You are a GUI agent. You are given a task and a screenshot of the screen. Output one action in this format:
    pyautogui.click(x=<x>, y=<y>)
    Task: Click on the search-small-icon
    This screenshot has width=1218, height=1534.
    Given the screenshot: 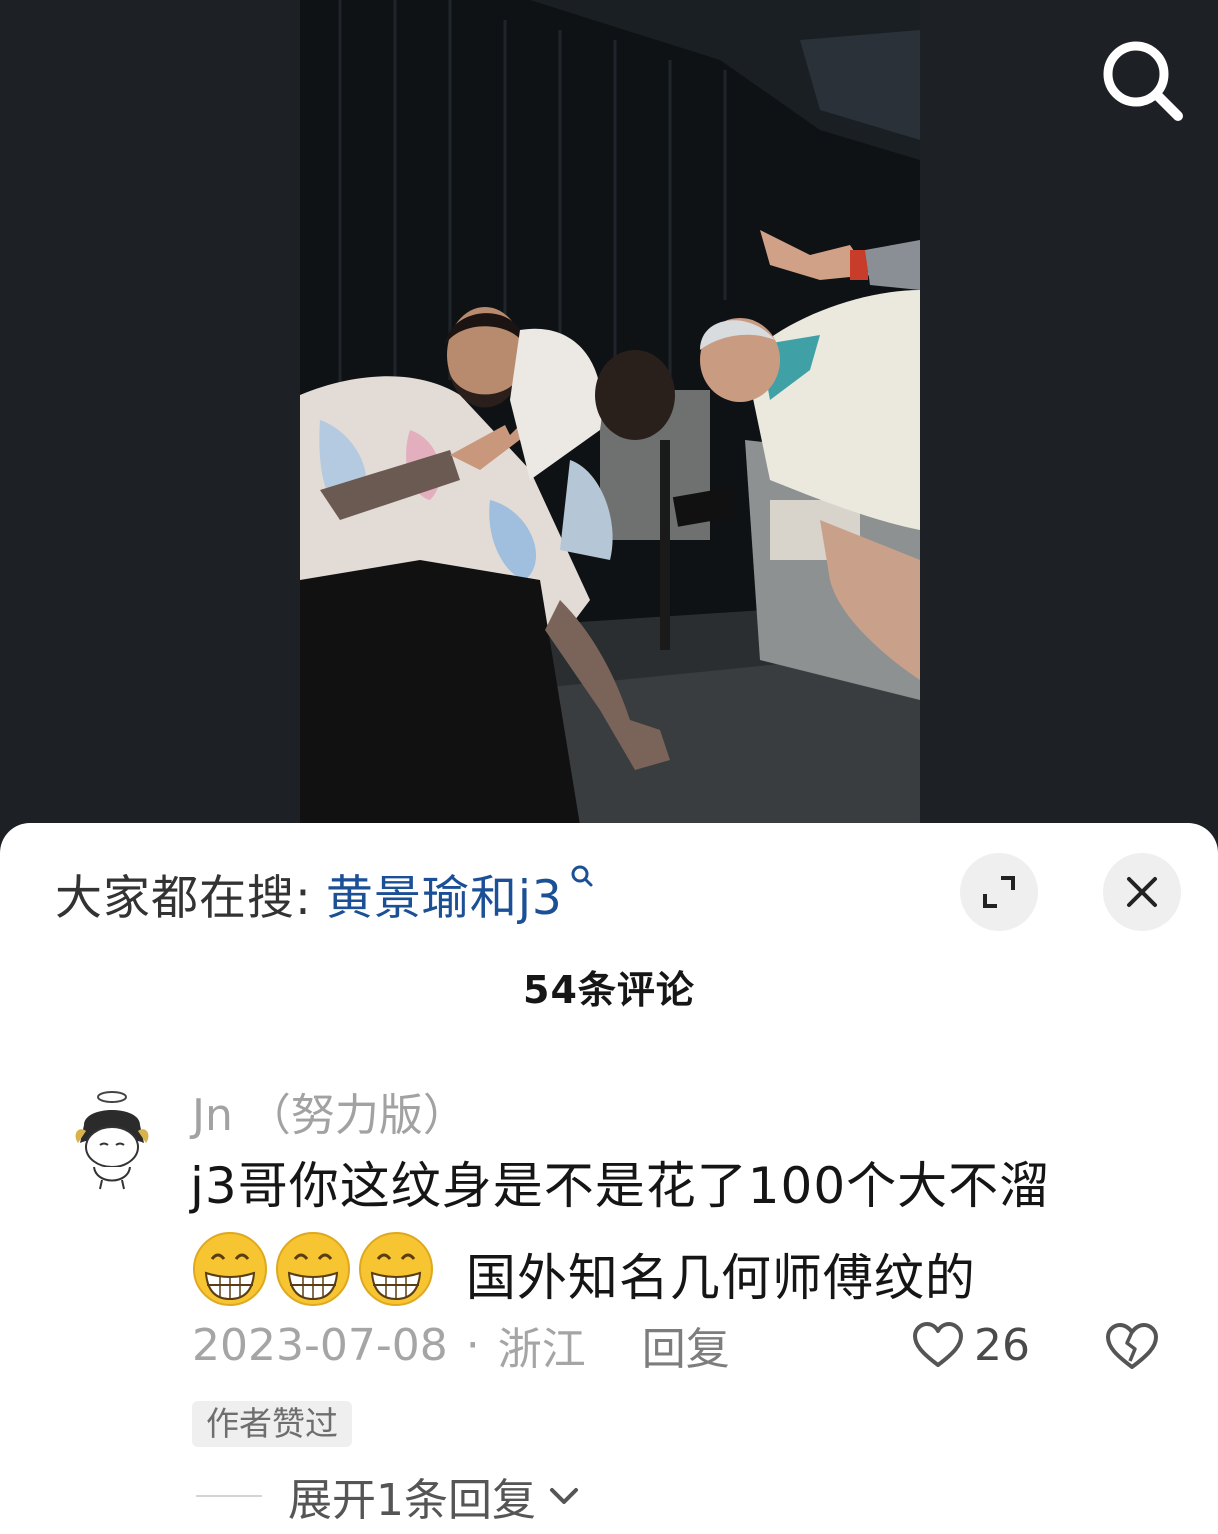 What is the action you would take?
    pyautogui.click(x=582, y=875)
    